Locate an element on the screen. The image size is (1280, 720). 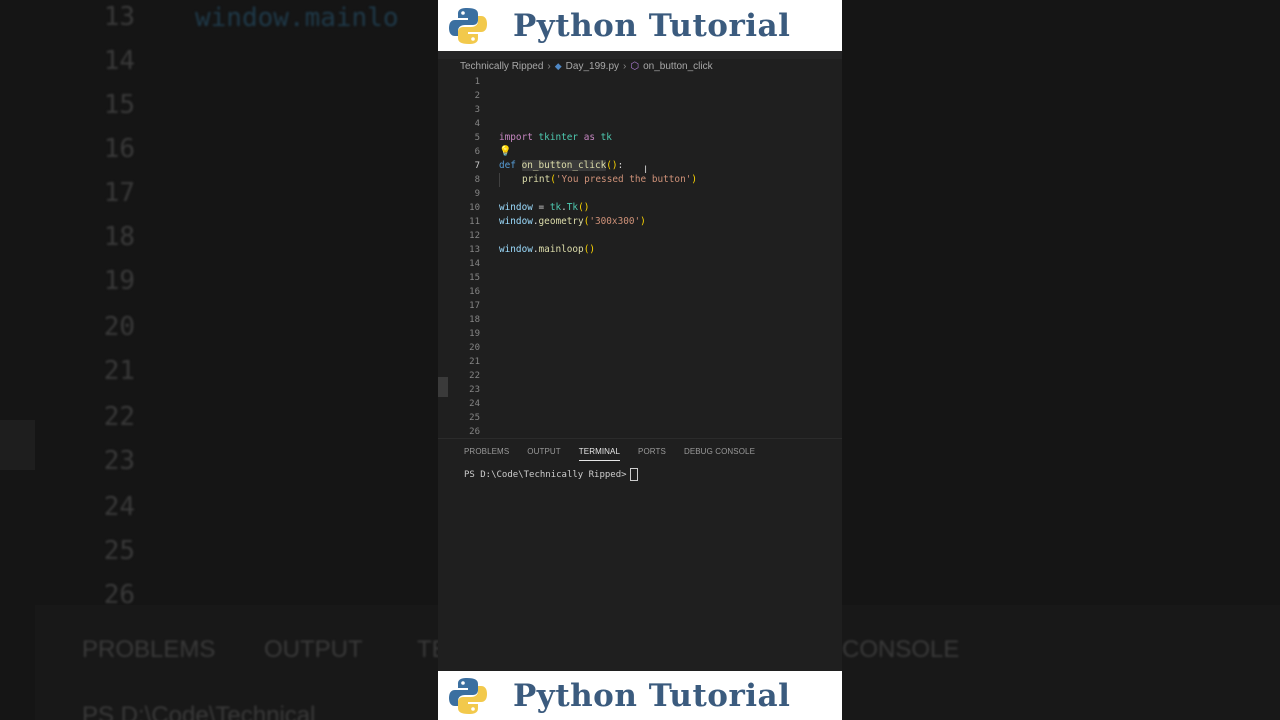
line-number: 2 is located at coordinates (477, 96).